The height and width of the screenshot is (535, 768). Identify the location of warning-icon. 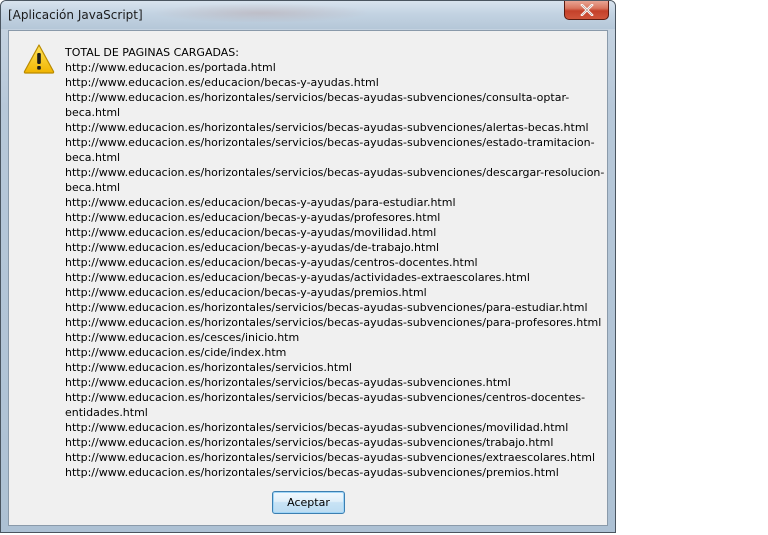
(39, 59).